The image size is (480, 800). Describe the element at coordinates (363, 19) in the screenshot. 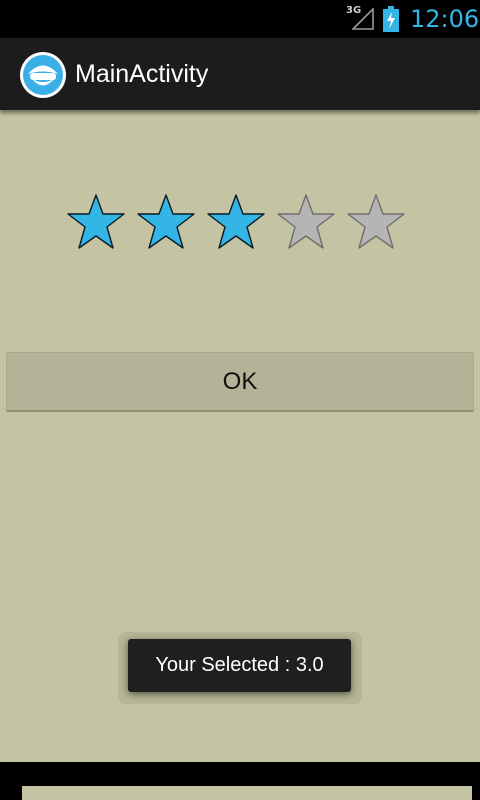

I see `signal-icon` at that location.